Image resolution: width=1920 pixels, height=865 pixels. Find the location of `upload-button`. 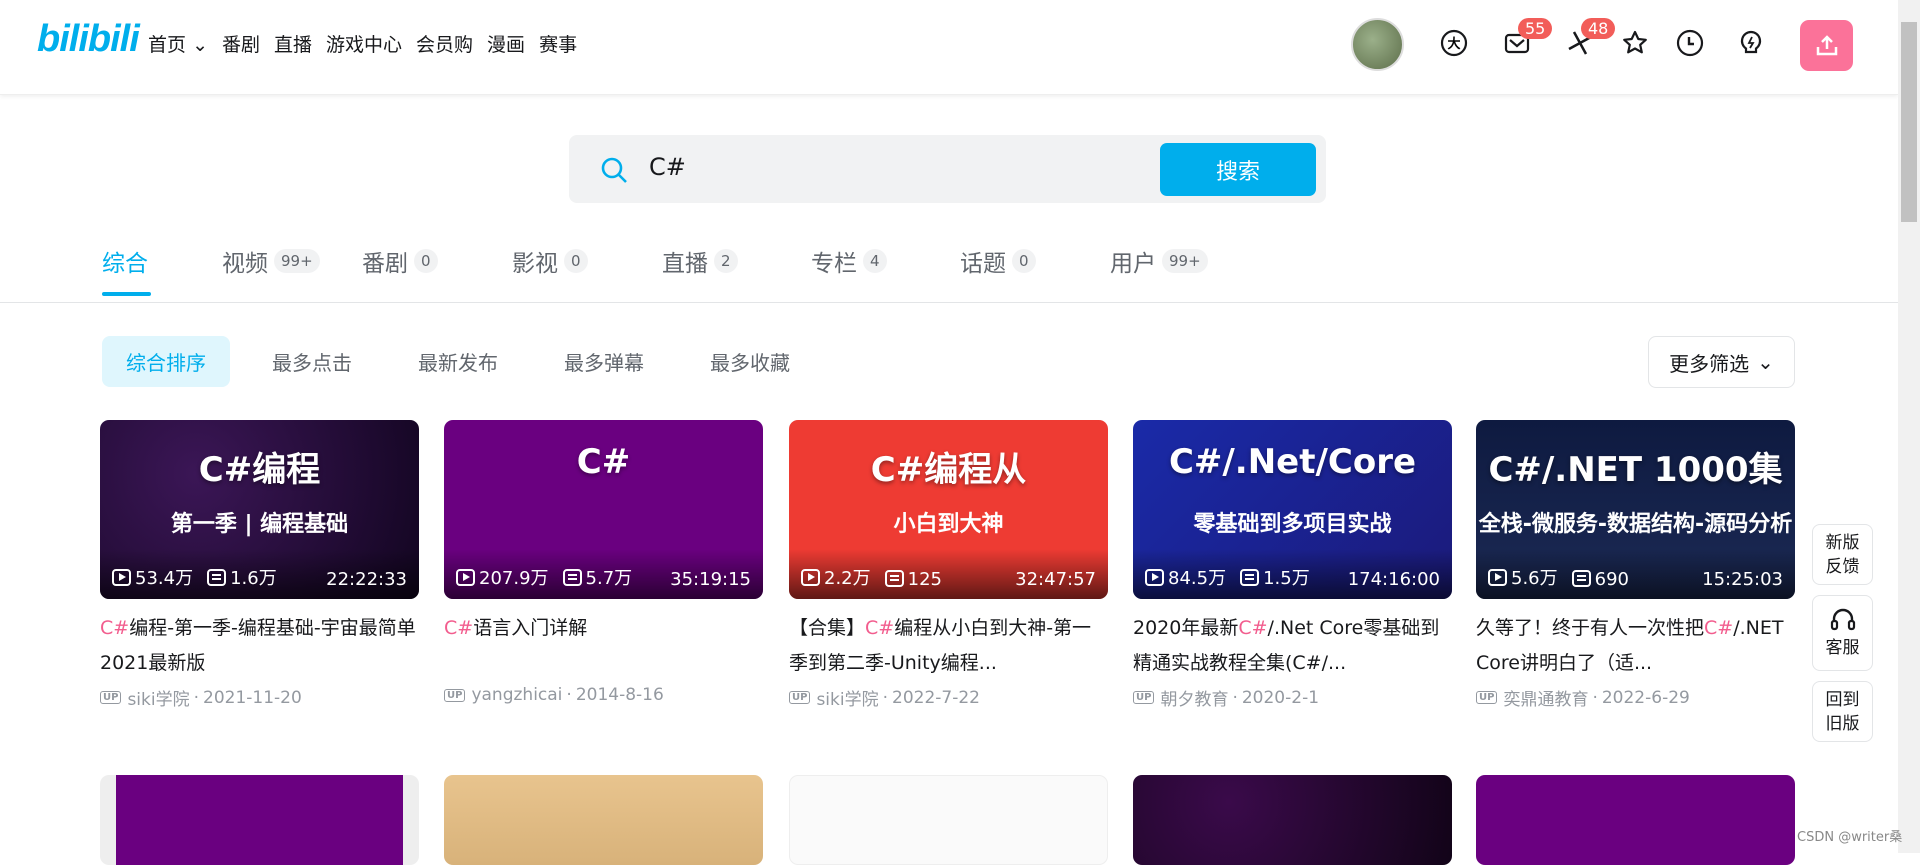

upload-button is located at coordinates (1826, 45).